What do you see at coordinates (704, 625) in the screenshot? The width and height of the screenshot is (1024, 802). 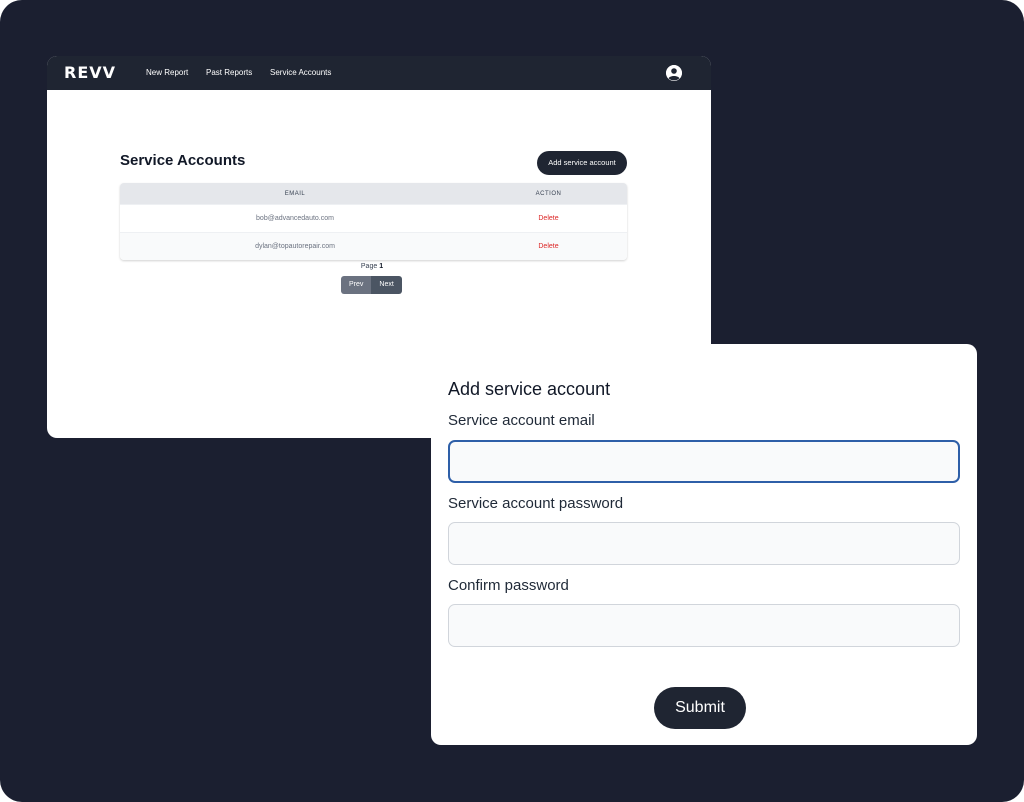 I see `confirm-password-field` at bounding box center [704, 625].